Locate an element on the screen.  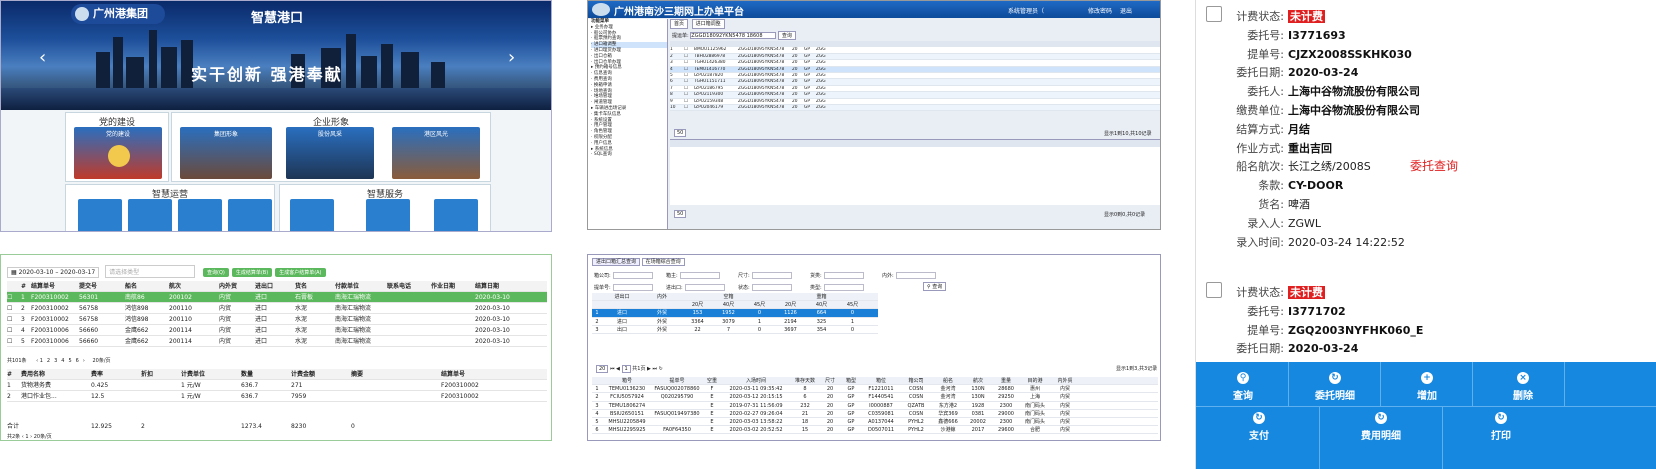
table-row: 2 港口作业包... 12.5 1 元/W 636.7 7959 F200310002 is located at coordinates (277, 396).